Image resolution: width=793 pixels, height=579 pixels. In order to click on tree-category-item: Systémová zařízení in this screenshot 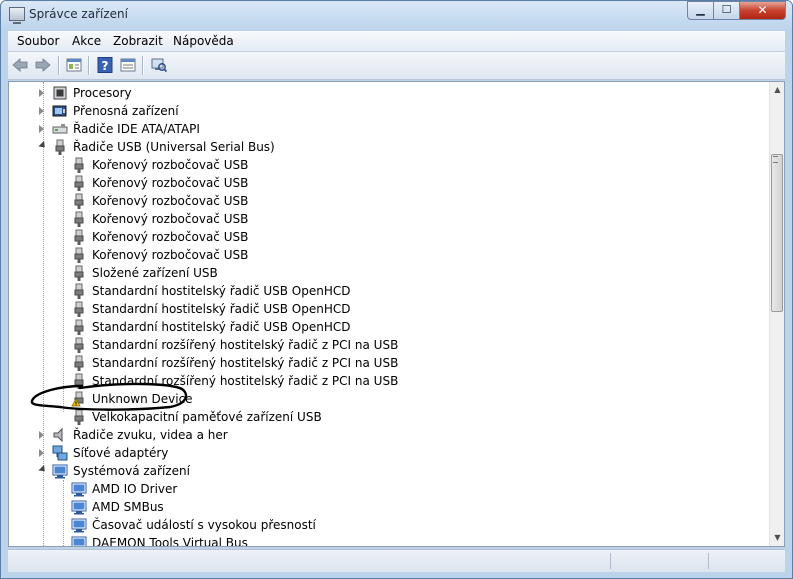, I will do `click(384, 471)`.